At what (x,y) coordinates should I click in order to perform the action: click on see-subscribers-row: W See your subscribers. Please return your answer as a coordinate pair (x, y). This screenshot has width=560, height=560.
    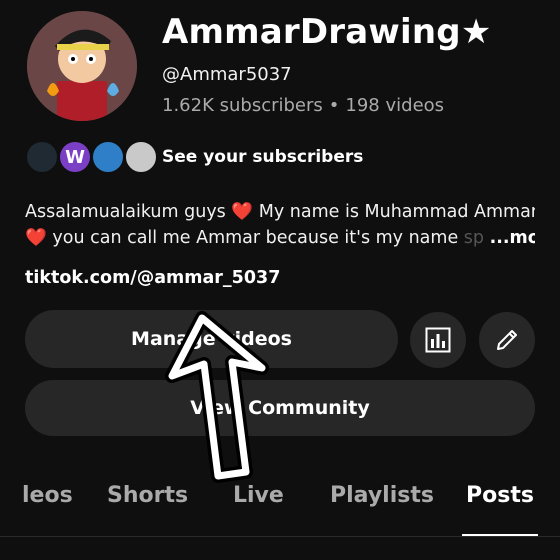
    Looking at the image, I should click on (195, 158).